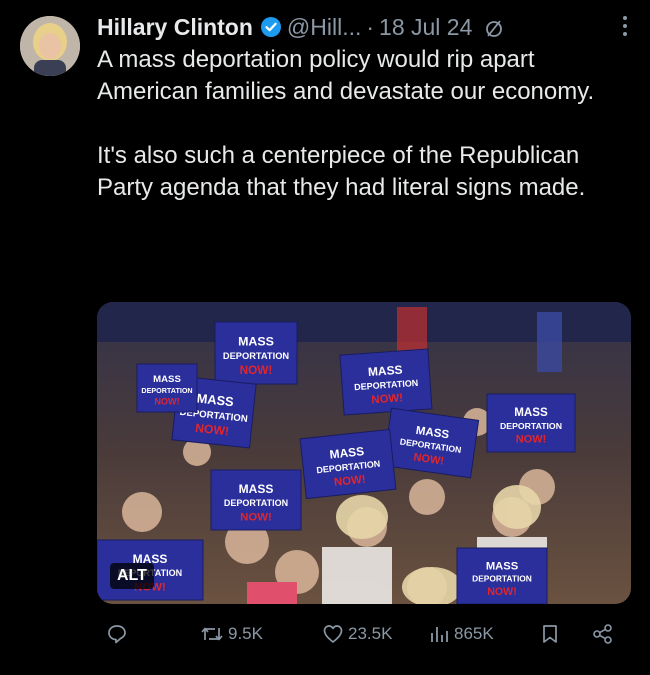 This screenshot has width=650, height=675. What do you see at coordinates (494, 27) in the screenshot?
I see `edited-icon` at bounding box center [494, 27].